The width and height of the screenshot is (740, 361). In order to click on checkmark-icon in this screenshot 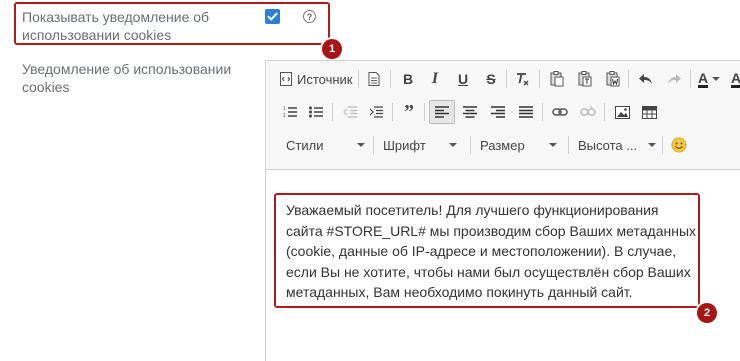, I will do `click(272, 16)`.